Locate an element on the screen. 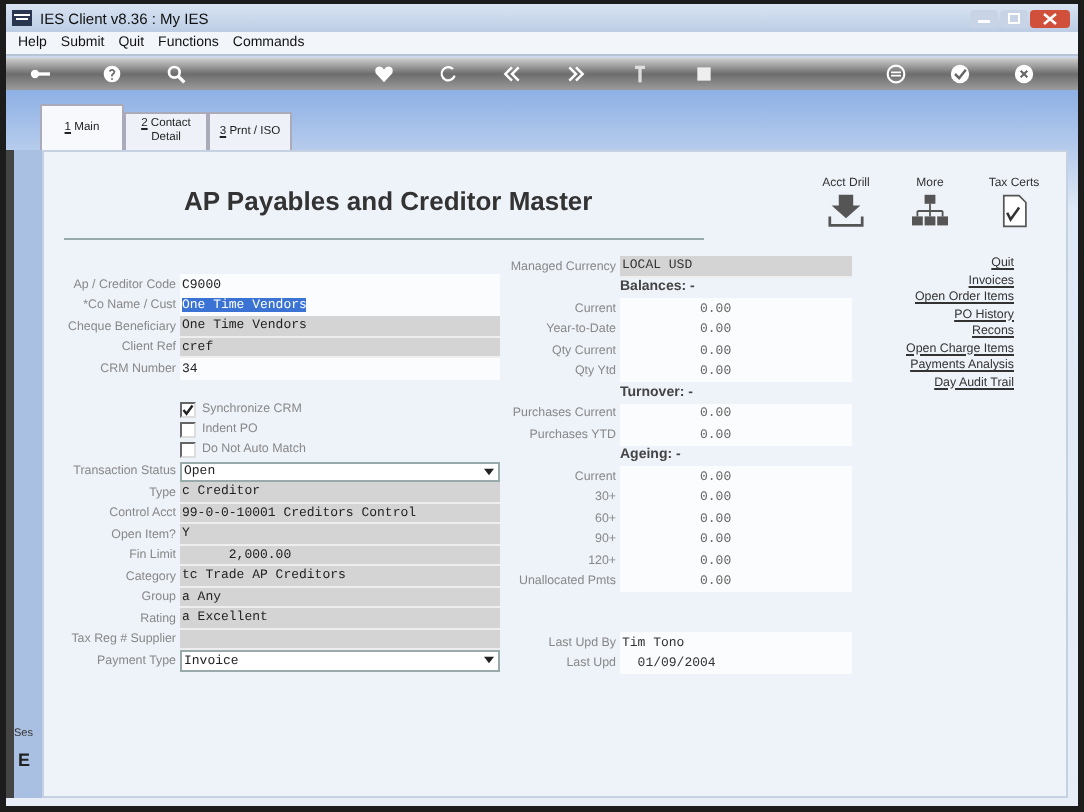 This screenshot has width=1084, height=812. check-icon is located at coordinates (960, 74).